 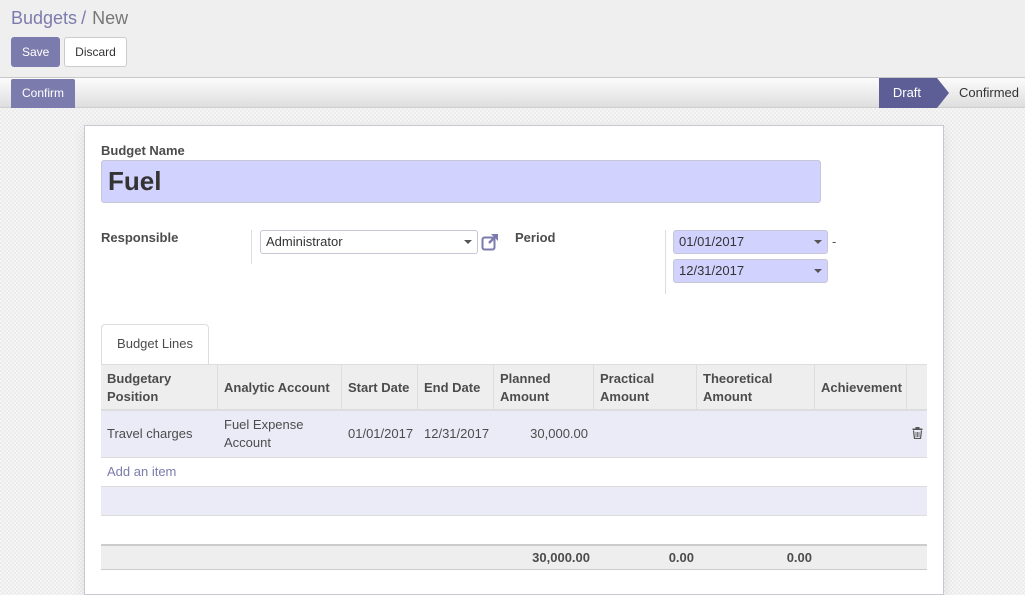 I want to click on table-footer: 30,000.00 0.00 0.00, so click(x=514, y=557).